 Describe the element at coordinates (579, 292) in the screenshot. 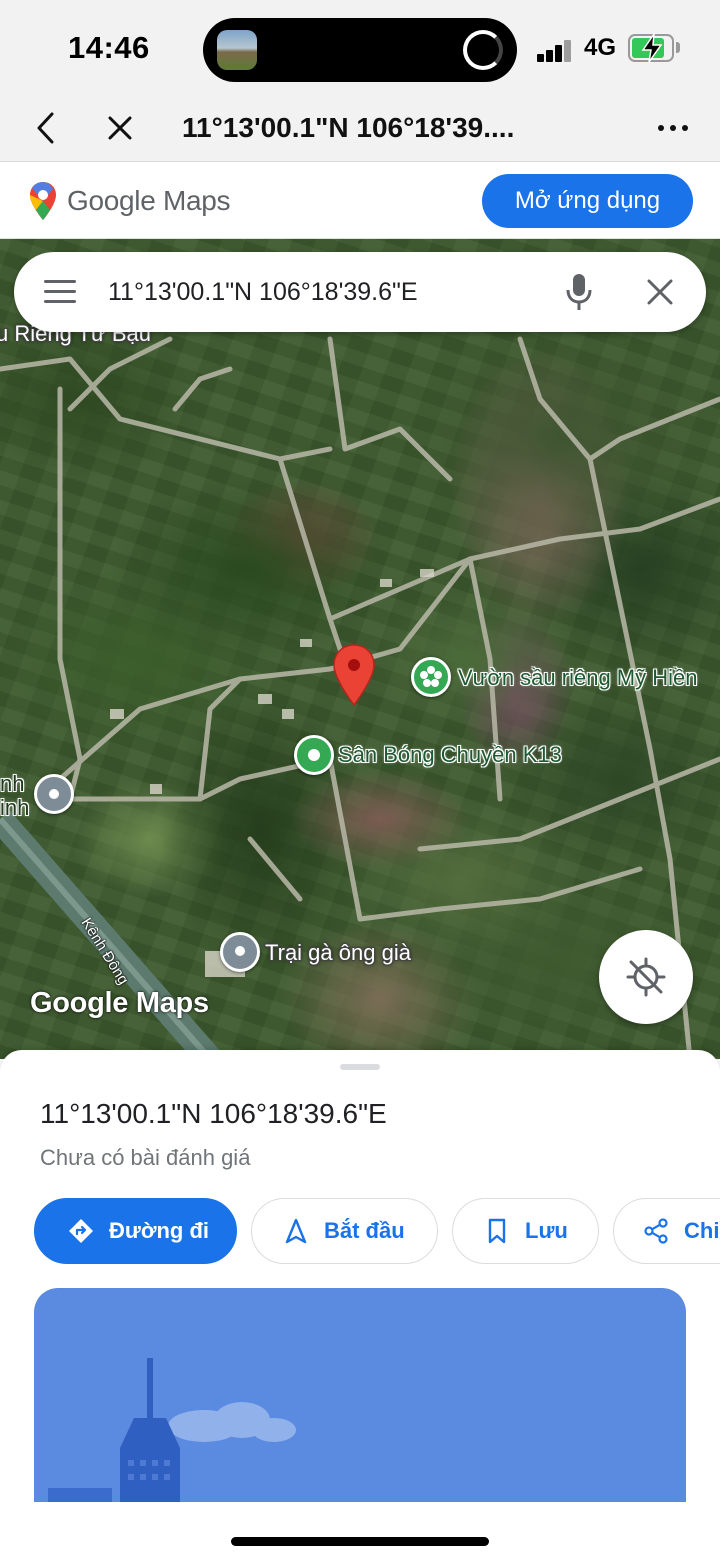

I see `mic-icon` at that location.